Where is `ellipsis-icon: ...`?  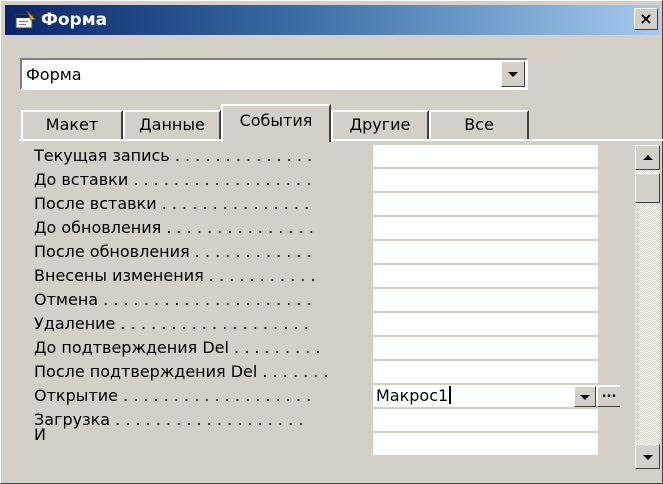 ellipsis-icon: ... is located at coordinates (609, 393).